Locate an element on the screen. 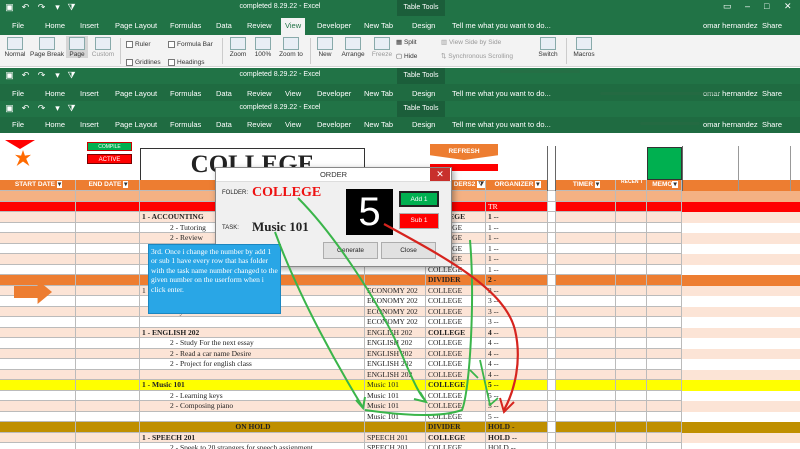 The width and height of the screenshot is (800, 449). green-arrowhead is located at coordinates (421, 397).